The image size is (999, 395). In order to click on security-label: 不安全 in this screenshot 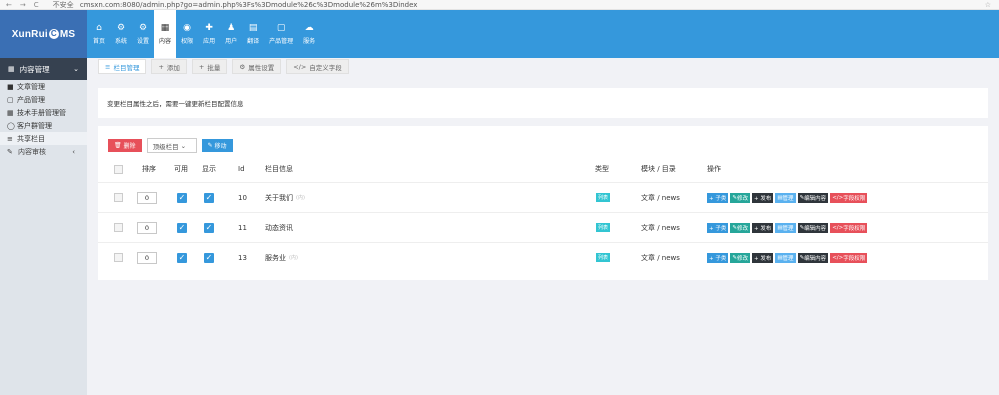, I will do `click(63, 4)`.